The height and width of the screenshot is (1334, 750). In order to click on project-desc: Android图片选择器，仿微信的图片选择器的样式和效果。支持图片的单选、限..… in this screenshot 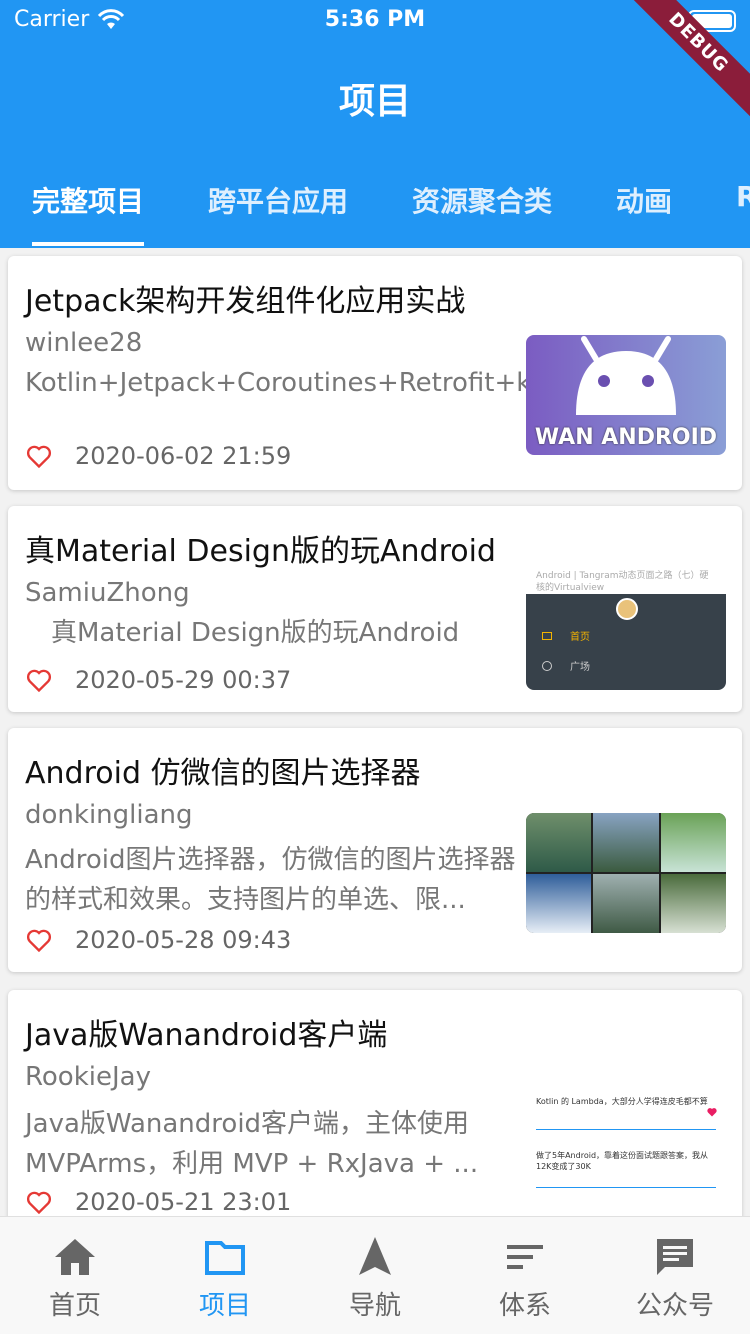, I will do `click(270, 880)`.